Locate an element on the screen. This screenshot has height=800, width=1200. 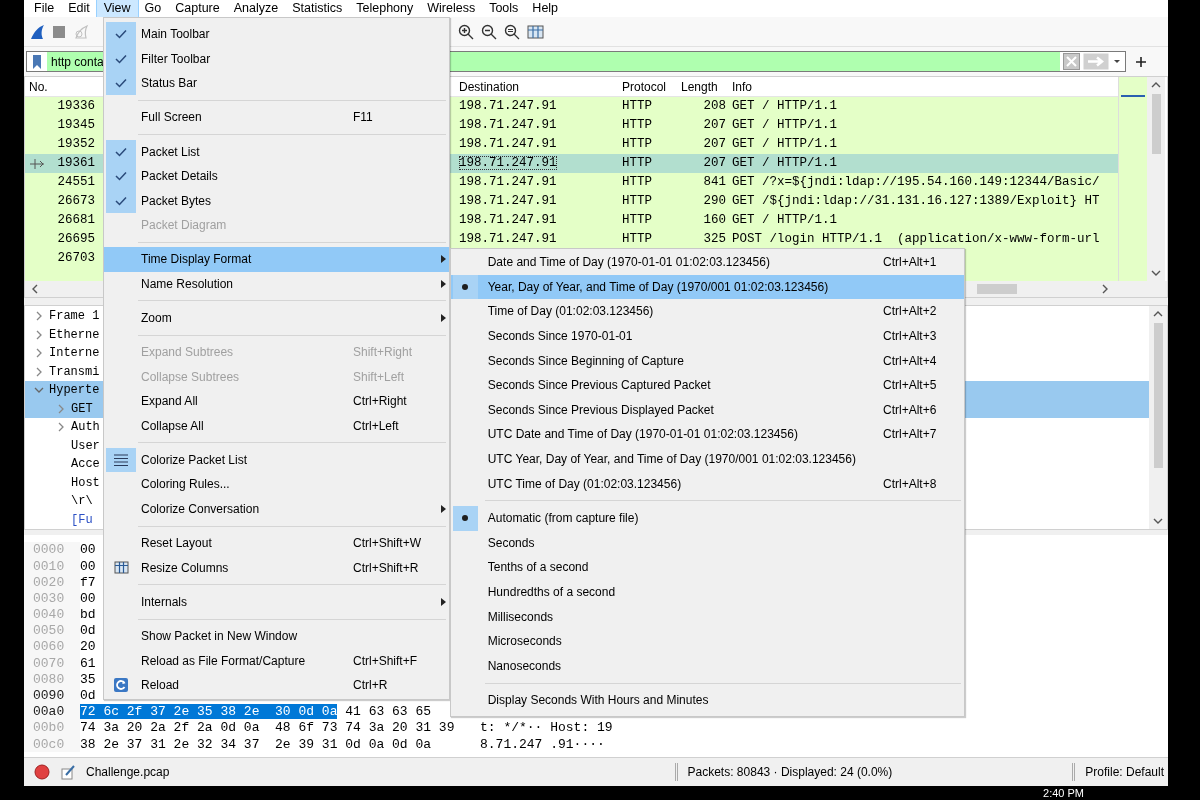
ascii-bytes: t: */*·· Host: 19 is located at coordinates (546, 728).